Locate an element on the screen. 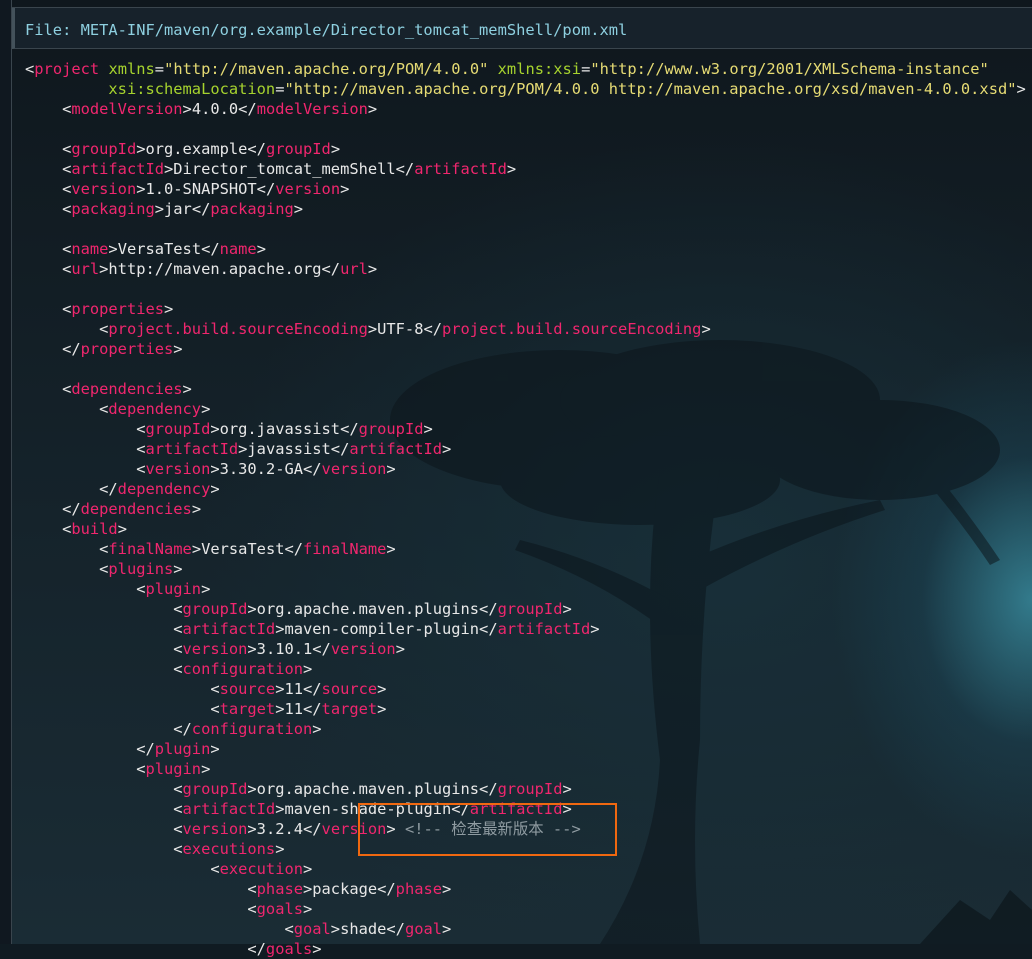 Image resolution: width=1032 pixels, height=959 pixels. xml-text: >http://maven.apache.org</ is located at coordinates (220, 269).